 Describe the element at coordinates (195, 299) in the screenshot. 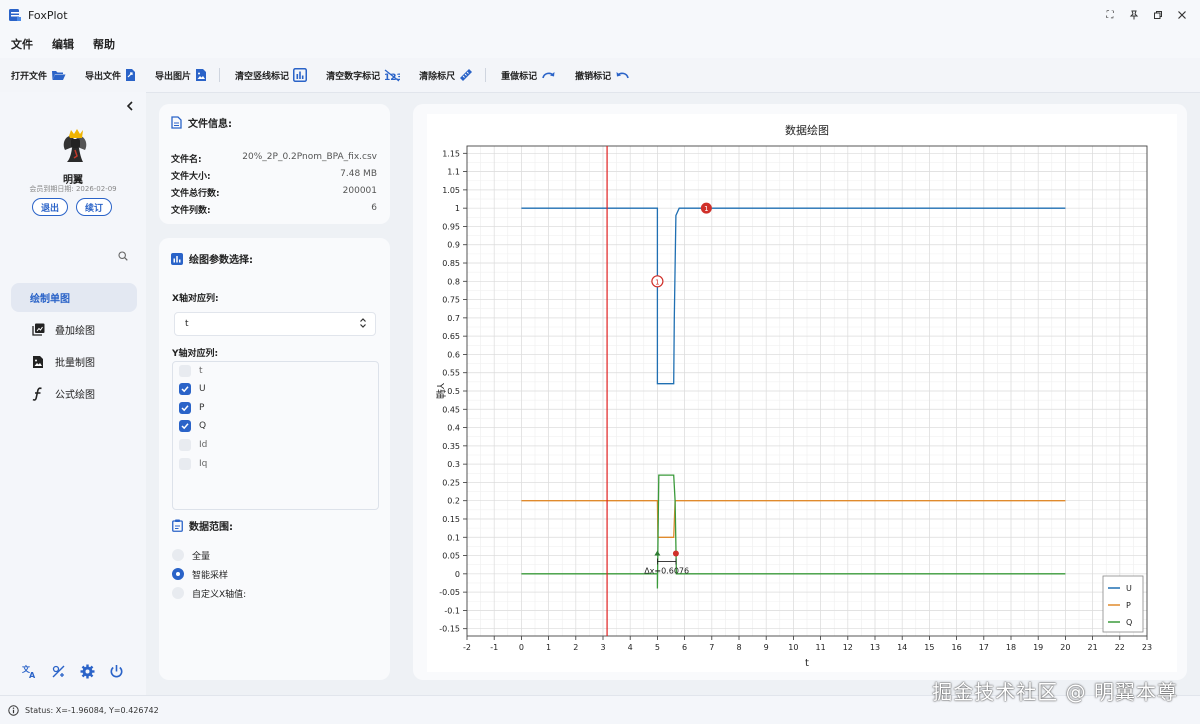

I see `x-axis-label: X轴对应列:` at that location.